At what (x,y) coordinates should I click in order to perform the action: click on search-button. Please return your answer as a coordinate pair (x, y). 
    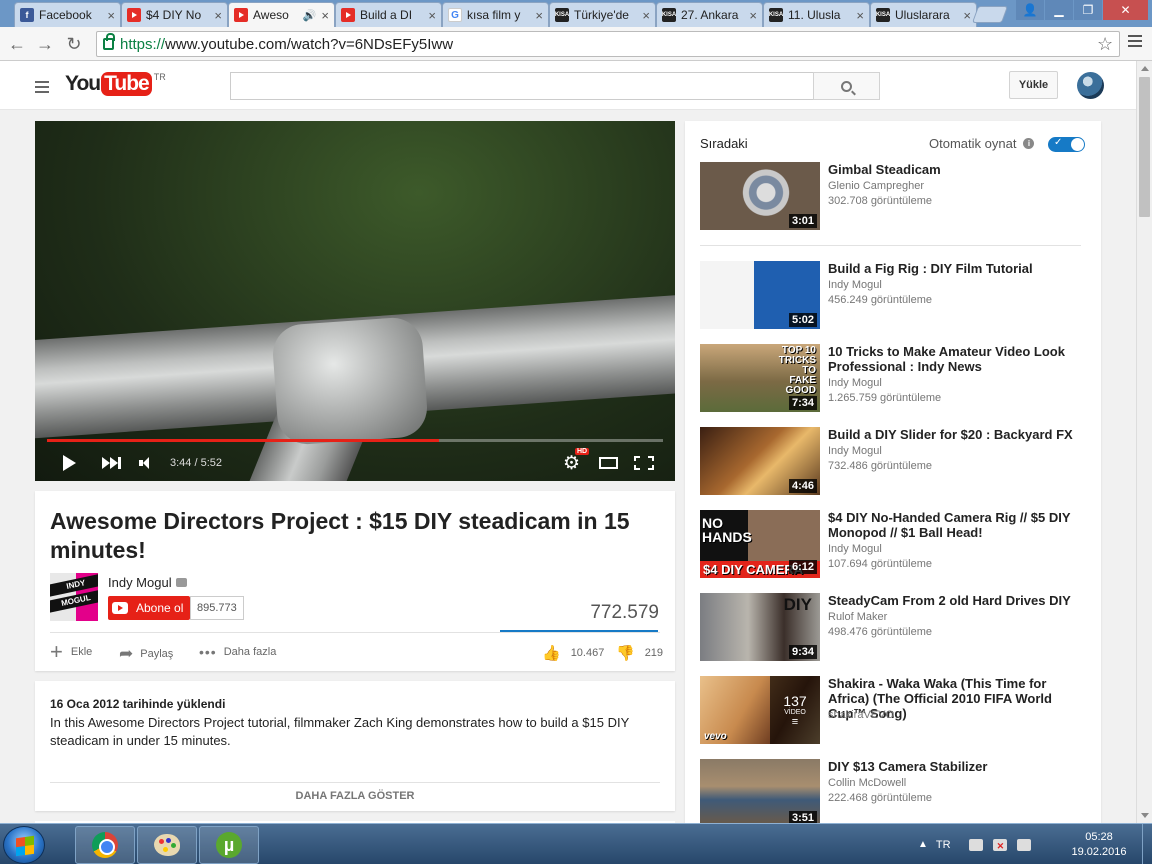
    Looking at the image, I should click on (846, 86).